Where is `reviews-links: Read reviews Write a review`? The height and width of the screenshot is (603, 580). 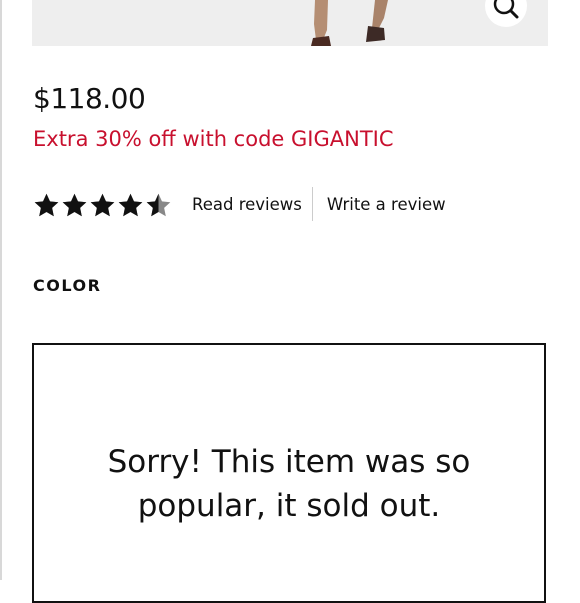
reviews-links: Read reviews Write a review is located at coordinates (319, 204).